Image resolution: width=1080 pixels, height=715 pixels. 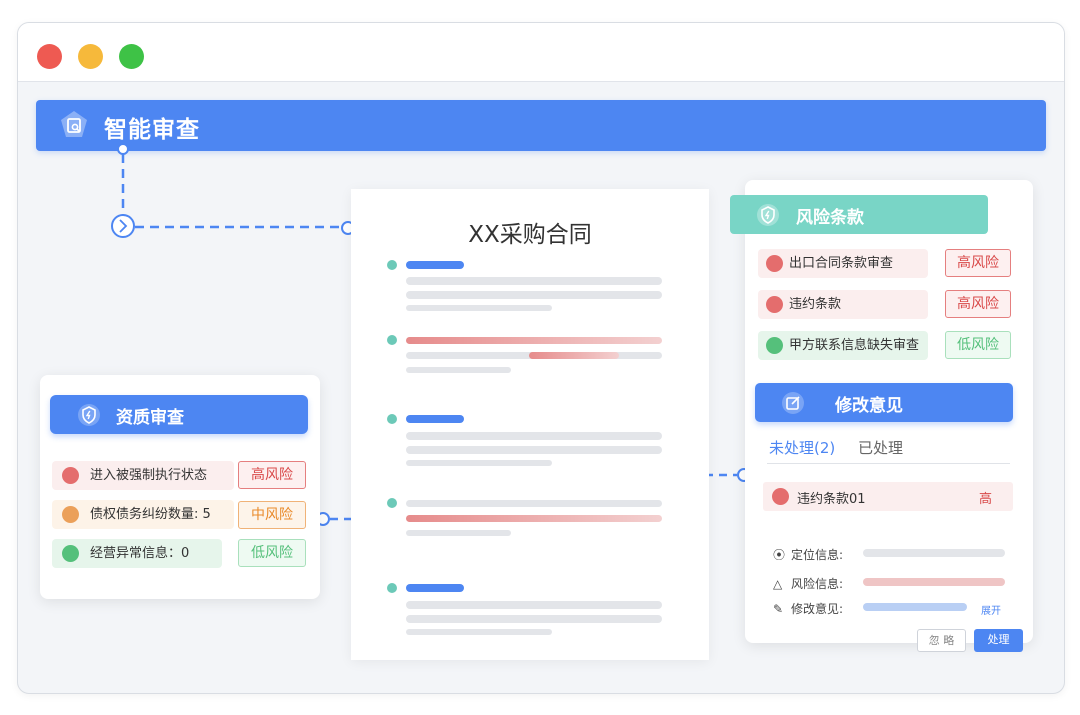 What do you see at coordinates (152, 130) in the screenshot?
I see `page-title: 智能审查` at bounding box center [152, 130].